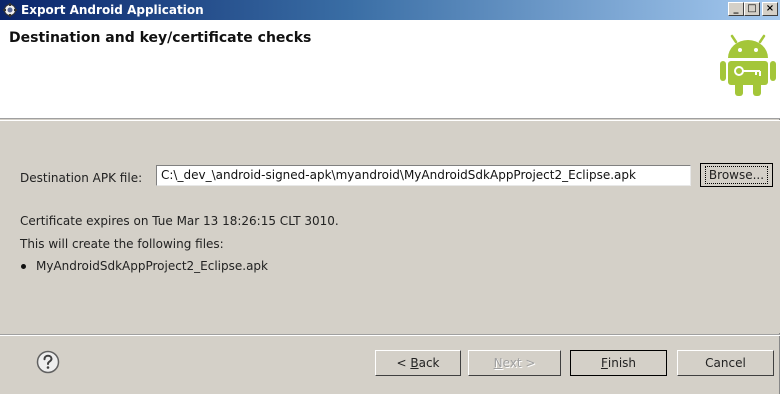 This screenshot has height=394, width=780. What do you see at coordinates (403, 363) in the screenshot?
I see `back-prefix: <` at bounding box center [403, 363].